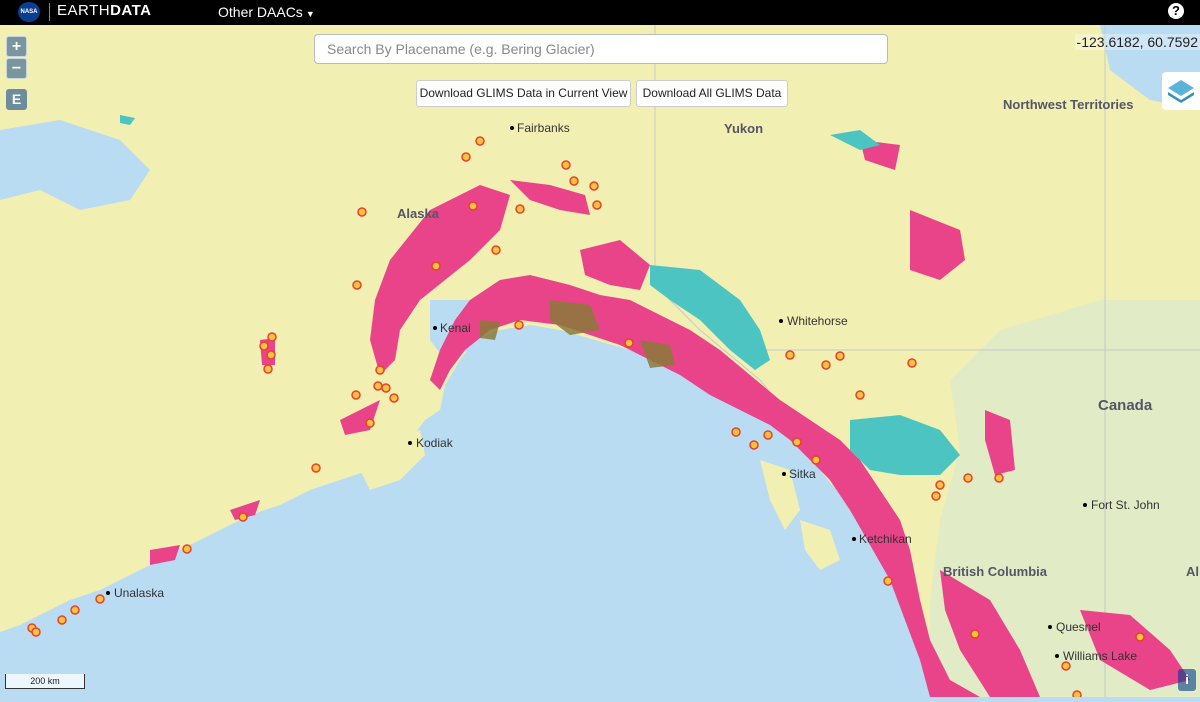  What do you see at coordinates (601, 49) in the screenshot?
I see `placename-search-input` at bounding box center [601, 49].